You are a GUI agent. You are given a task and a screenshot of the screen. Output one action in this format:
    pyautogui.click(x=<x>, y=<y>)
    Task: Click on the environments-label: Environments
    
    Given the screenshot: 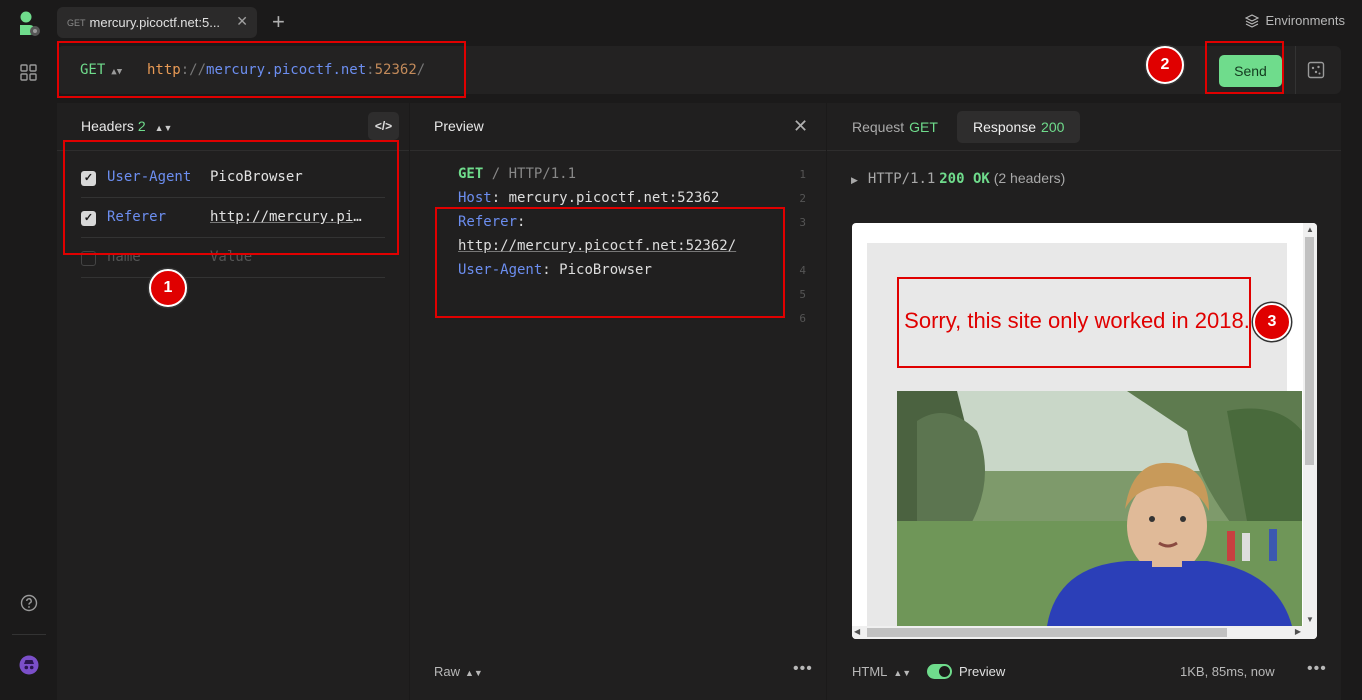 What is the action you would take?
    pyautogui.click(x=1305, y=20)
    